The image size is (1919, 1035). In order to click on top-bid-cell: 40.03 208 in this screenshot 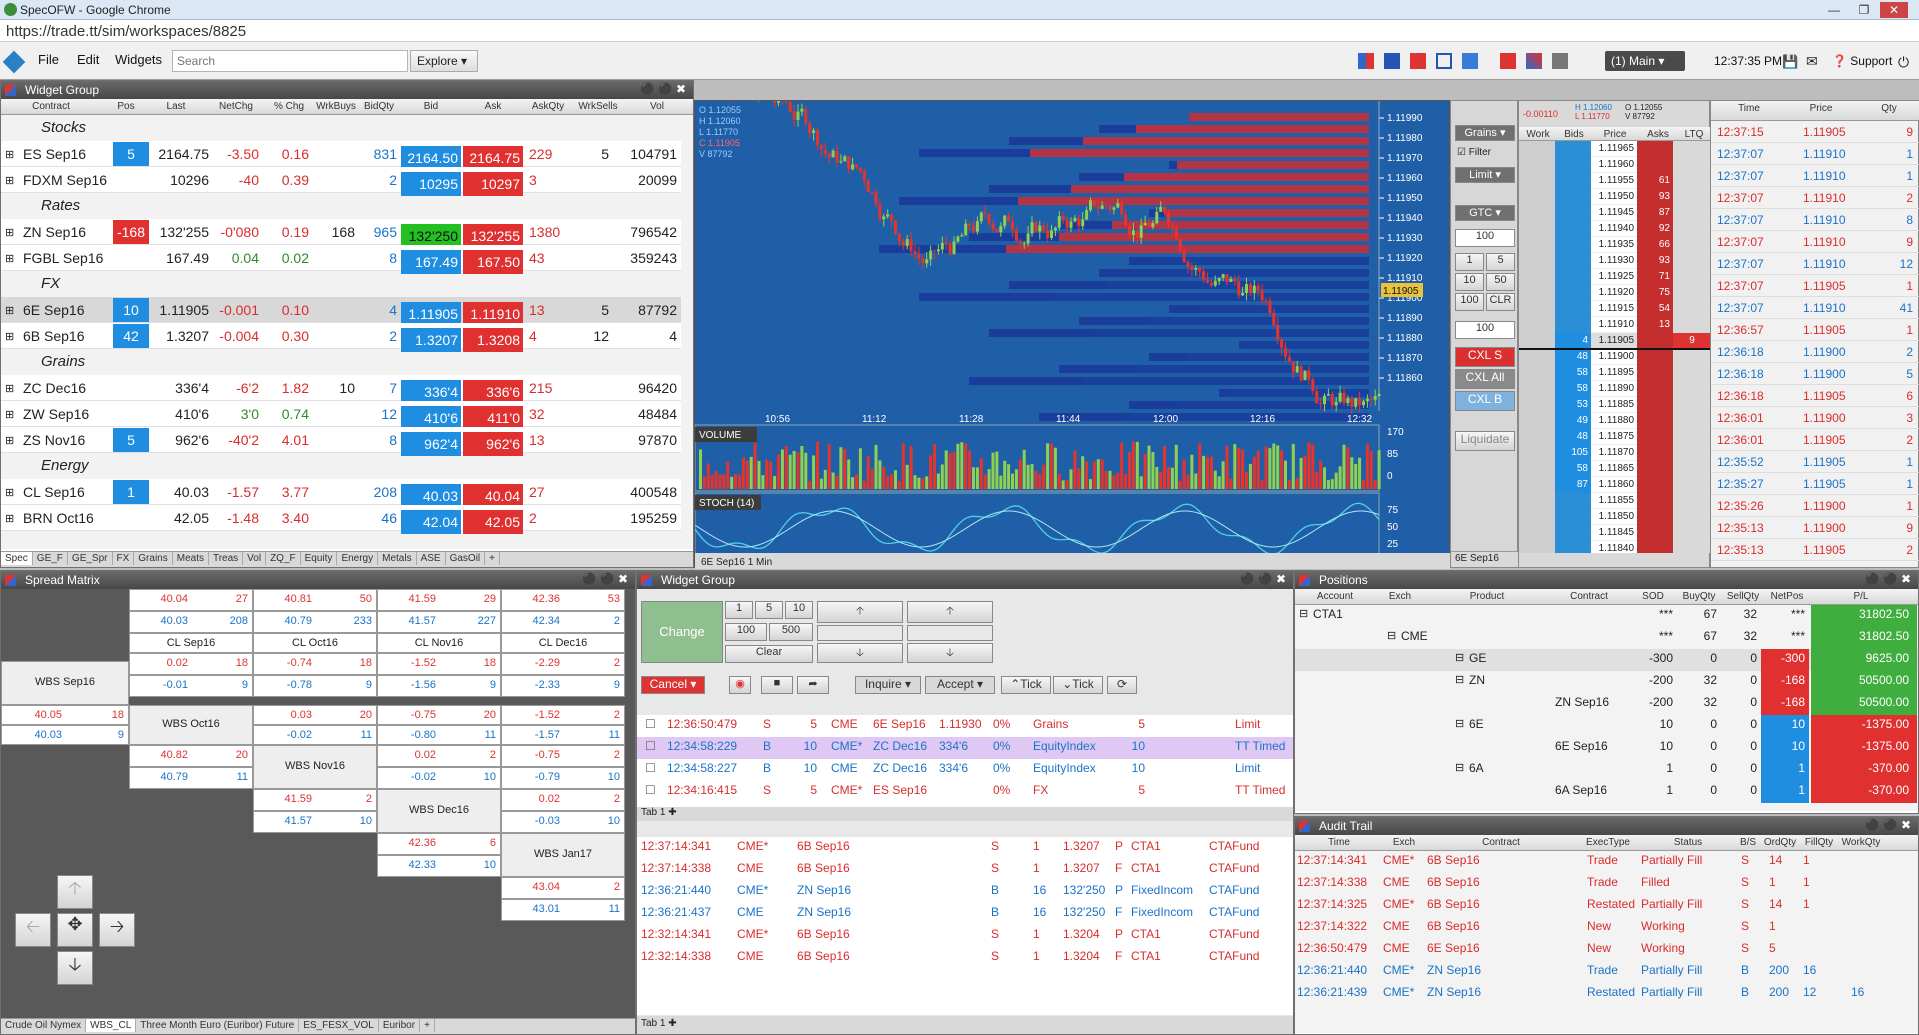, I will do `click(191, 622)`.